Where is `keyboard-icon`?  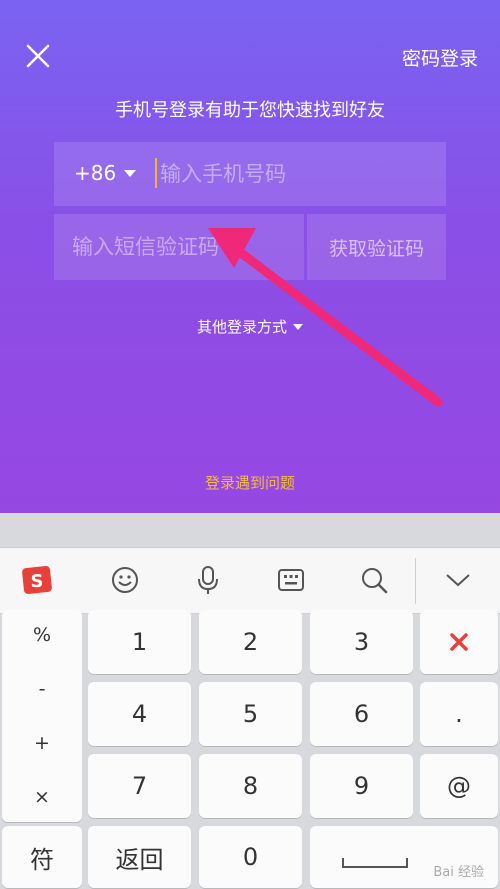
keyboard-icon is located at coordinates (291, 580).